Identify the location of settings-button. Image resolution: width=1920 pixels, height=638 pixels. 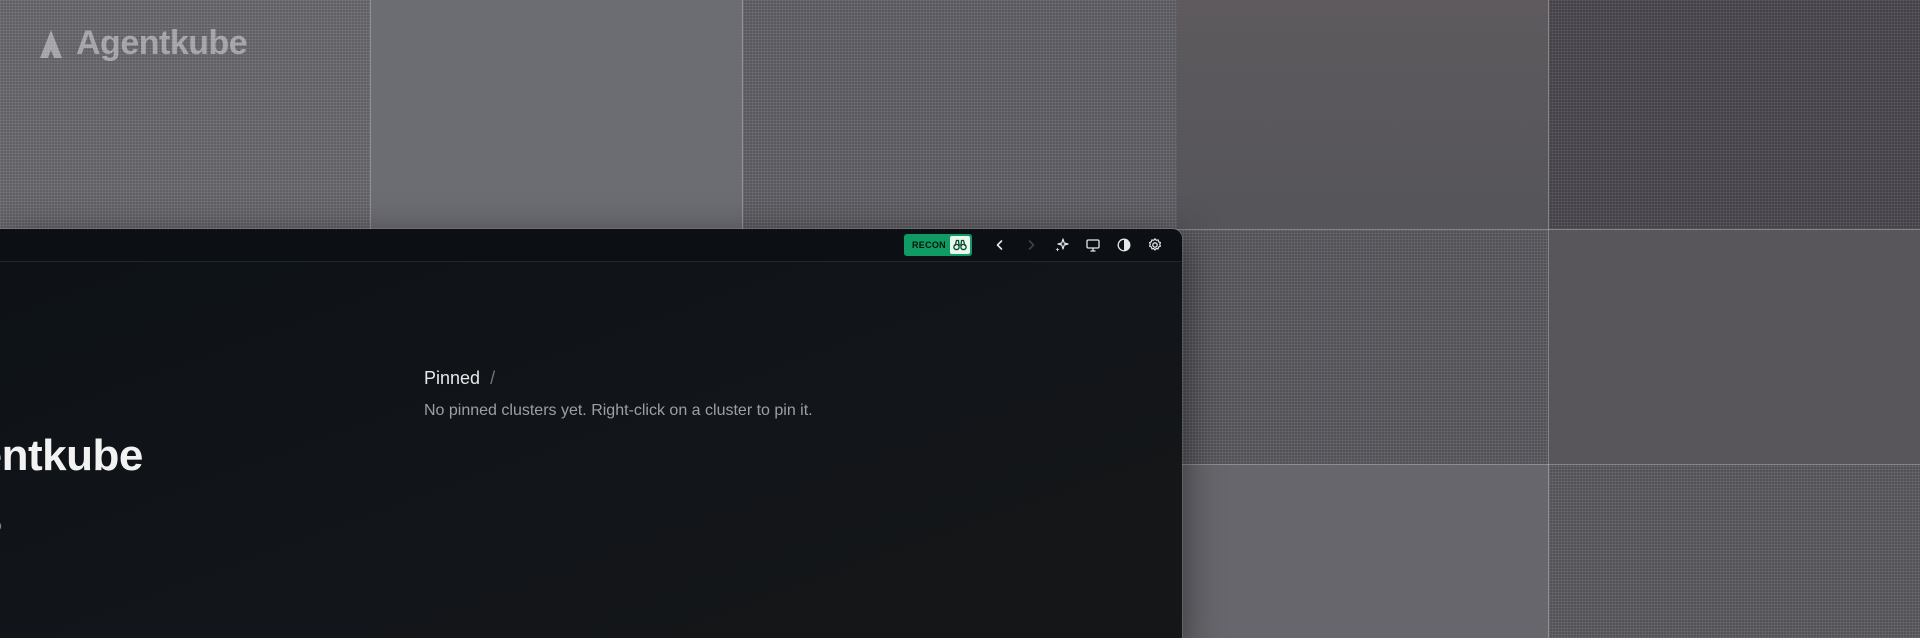
(1154, 245).